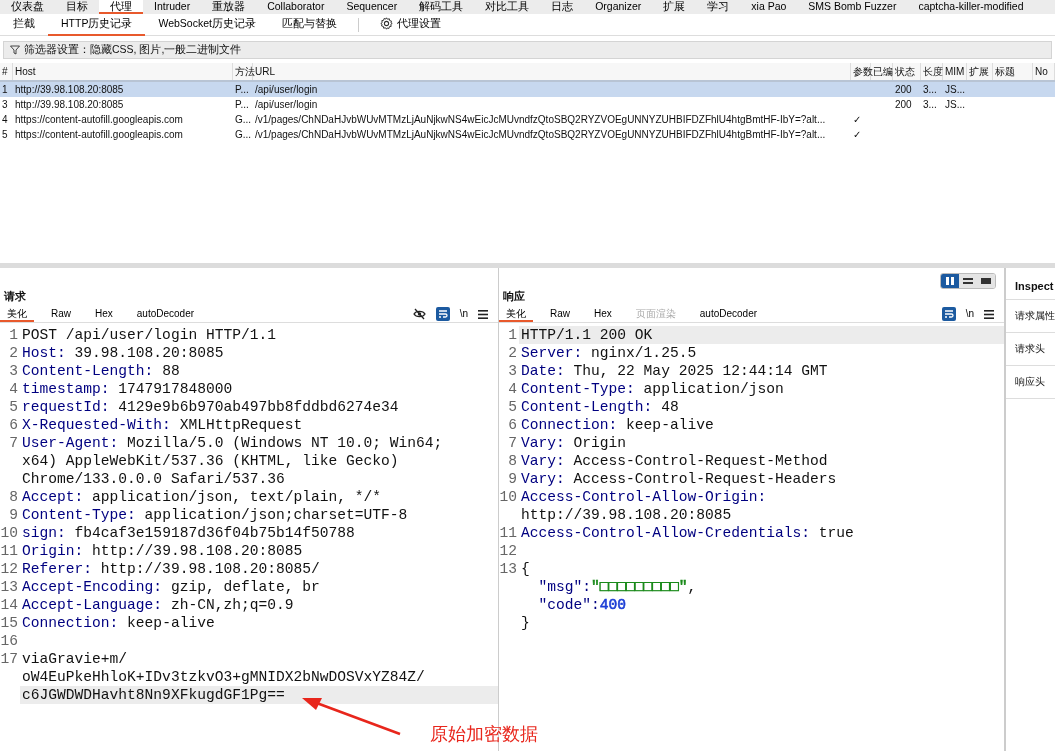  What do you see at coordinates (769, 7) in the screenshot?
I see `main-tab: xia Pao` at bounding box center [769, 7].